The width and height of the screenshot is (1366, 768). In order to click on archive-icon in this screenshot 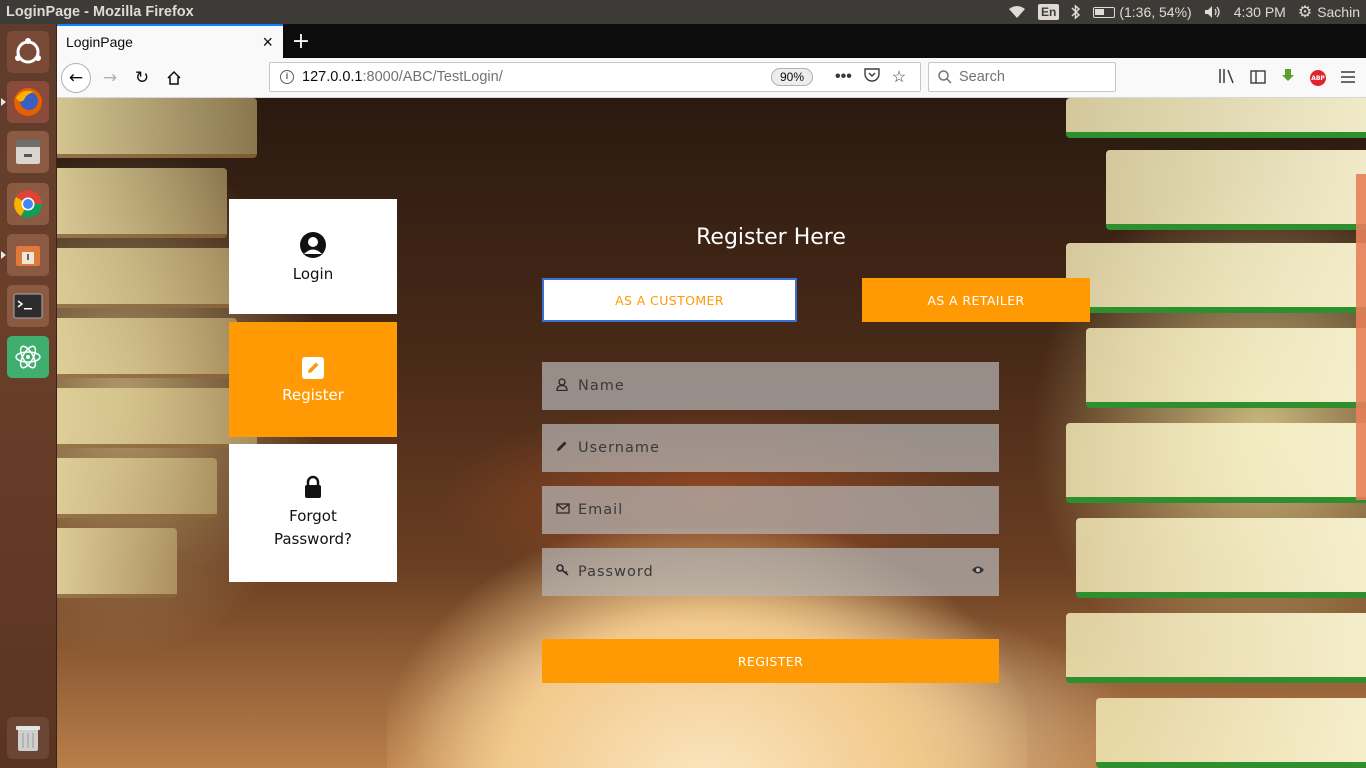, I will do `click(28, 256)`.